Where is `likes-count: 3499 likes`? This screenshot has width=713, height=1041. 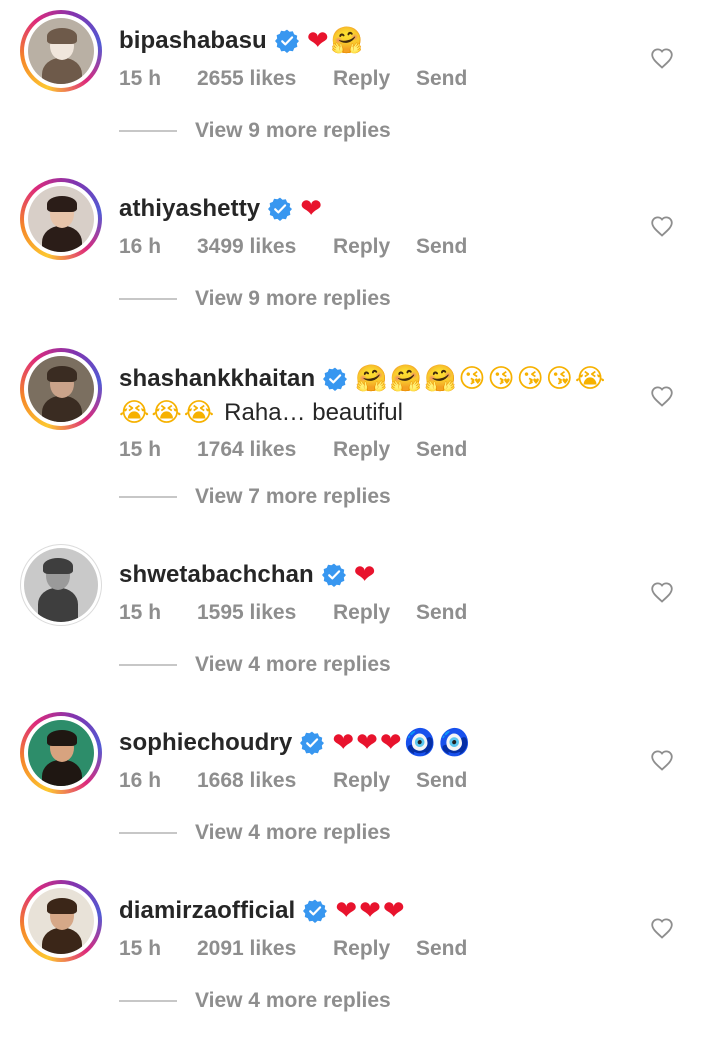 likes-count: 3499 likes is located at coordinates (265, 247).